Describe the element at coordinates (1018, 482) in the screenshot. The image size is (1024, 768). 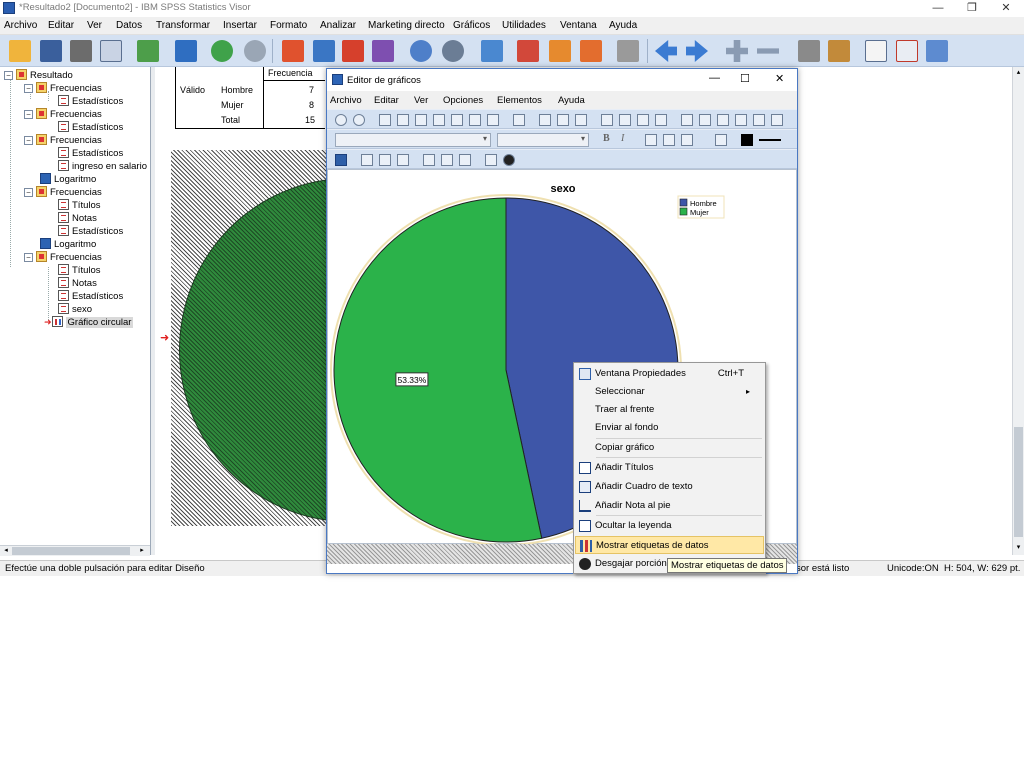
I see `scroll-thumb` at that location.